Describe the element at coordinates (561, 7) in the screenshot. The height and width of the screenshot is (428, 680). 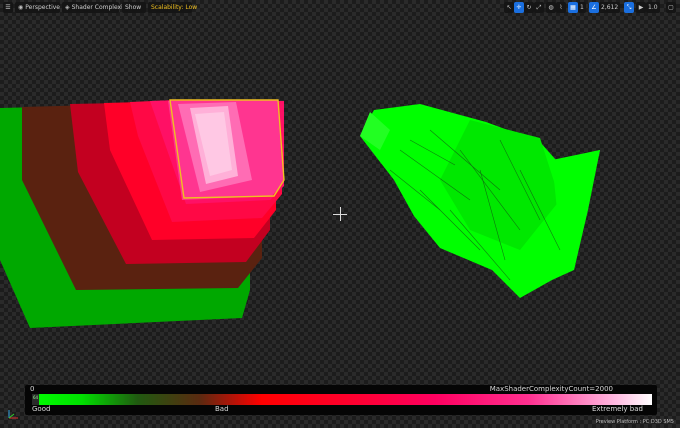
I see `surface-snap-icon: ⌇` at that location.